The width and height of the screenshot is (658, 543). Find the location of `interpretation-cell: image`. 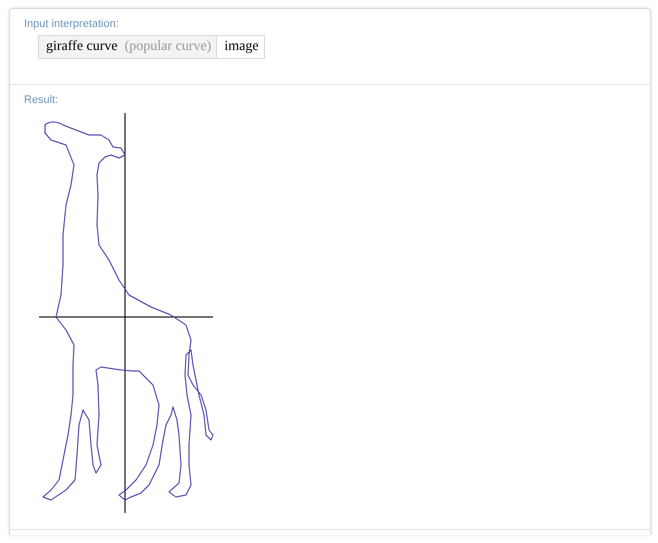

interpretation-cell: image is located at coordinates (241, 47).